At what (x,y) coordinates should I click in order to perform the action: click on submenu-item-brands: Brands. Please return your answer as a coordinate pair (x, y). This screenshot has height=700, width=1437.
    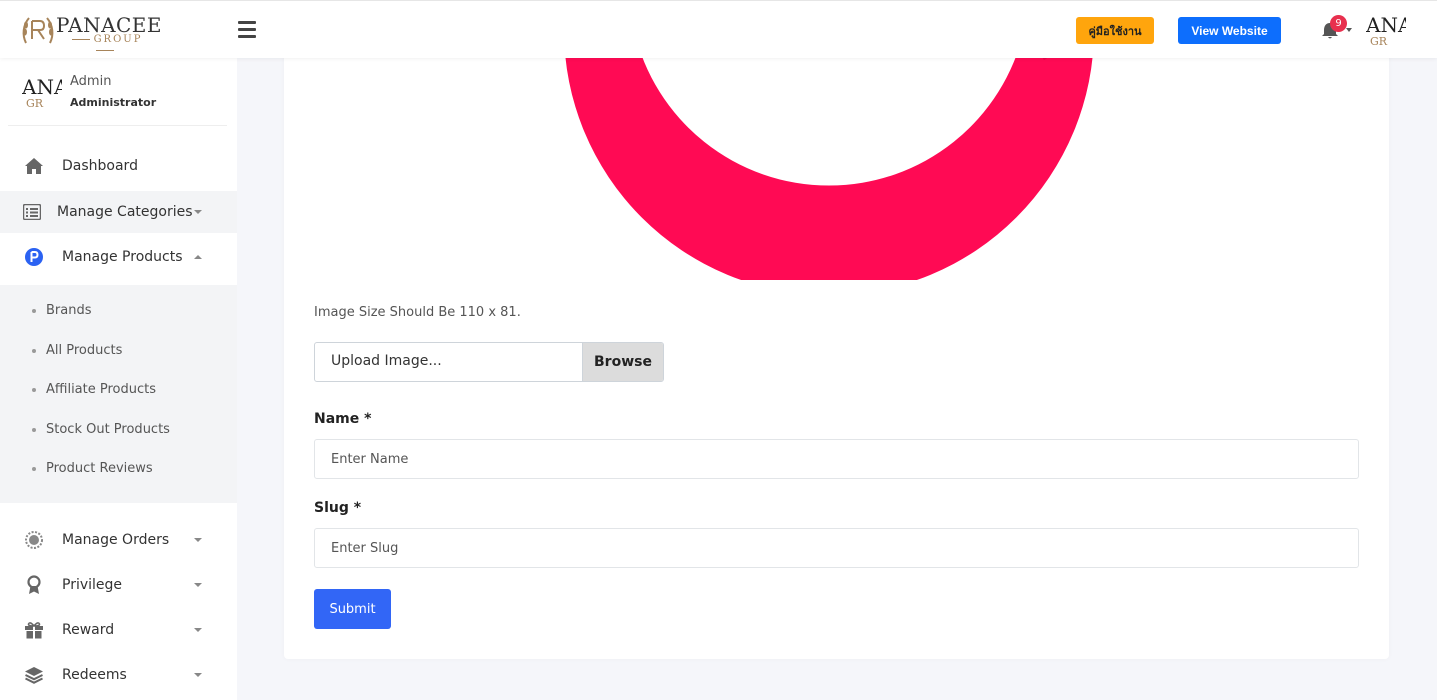
    Looking at the image, I should click on (62, 310).